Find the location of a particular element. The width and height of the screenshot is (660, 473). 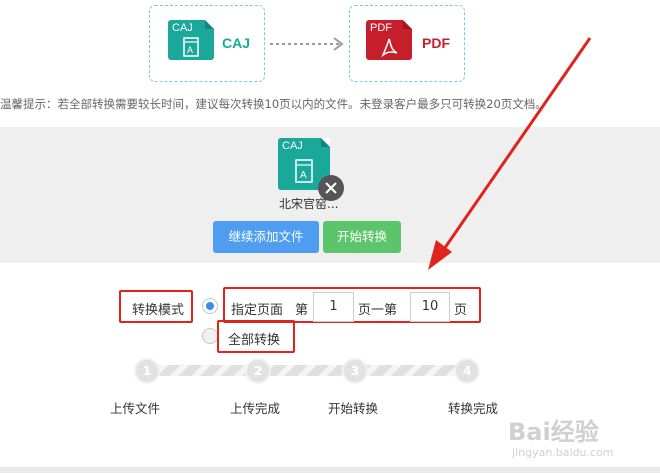

from-page-input: 1 is located at coordinates (333, 307).